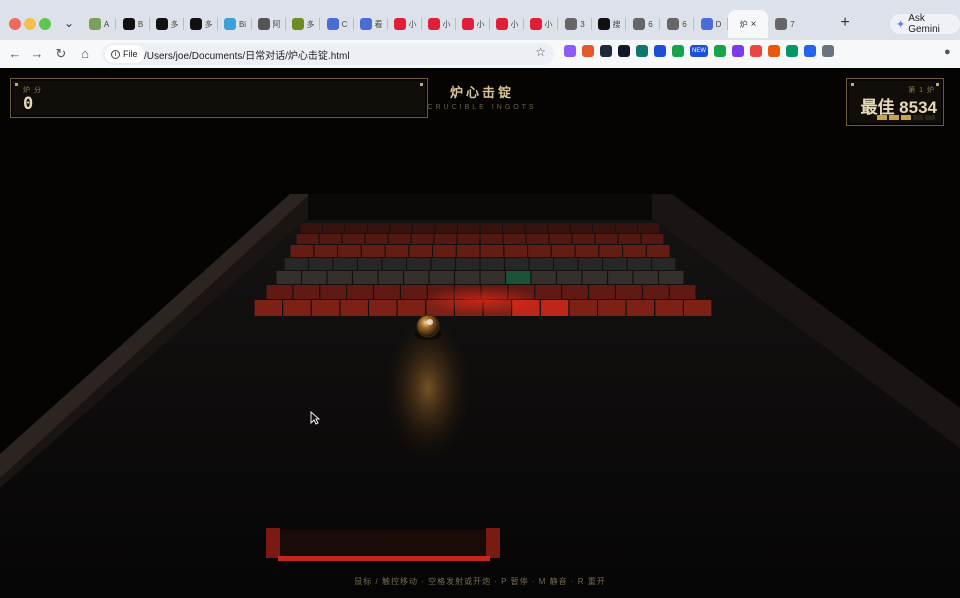 The height and width of the screenshot is (598, 960). I want to click on browser-tab: C, so click(337, 24).